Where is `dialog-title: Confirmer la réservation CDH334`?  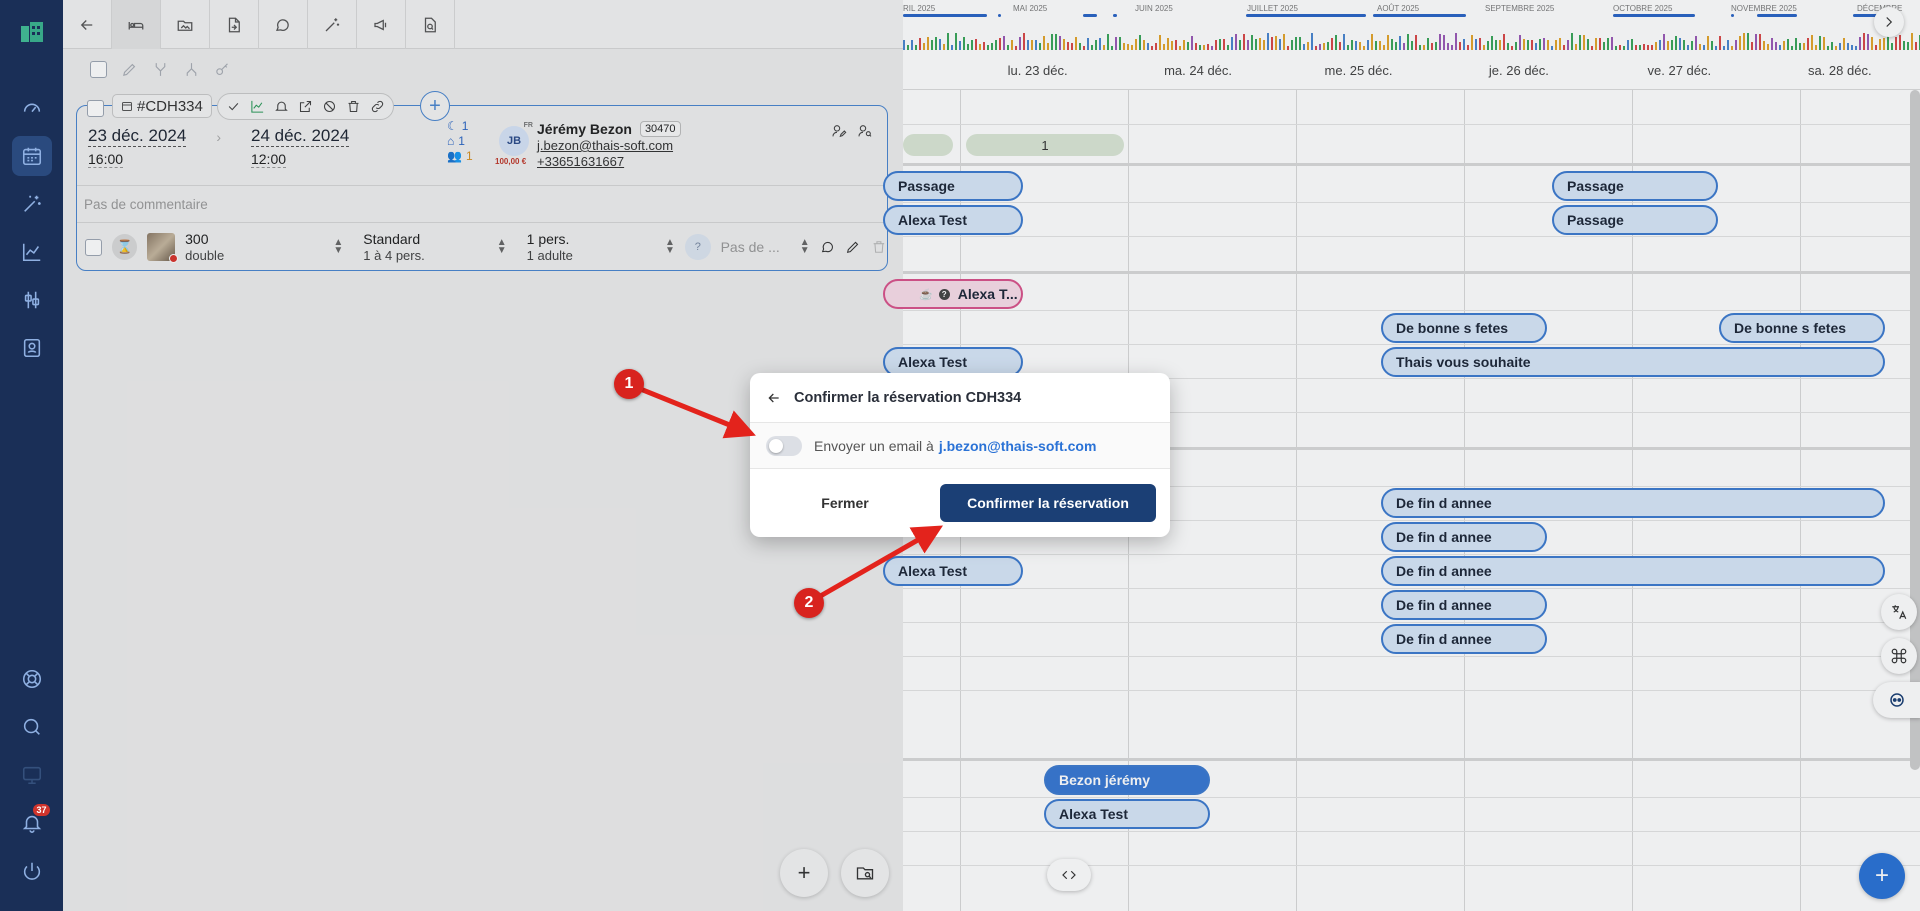 dialog-title: Confirmer la réservation CDH334 is located at coordinates (908, 397).